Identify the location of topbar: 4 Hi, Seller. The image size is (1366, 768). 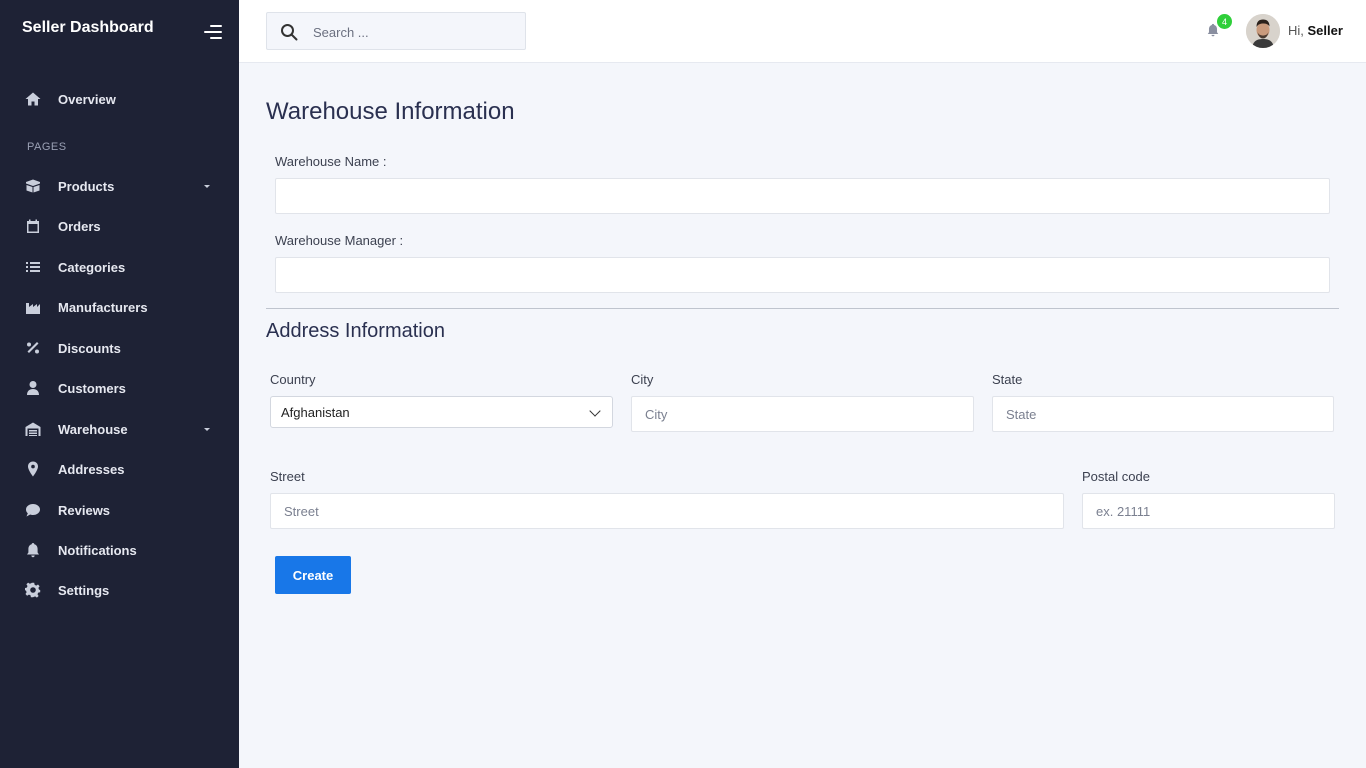
(802, 31).